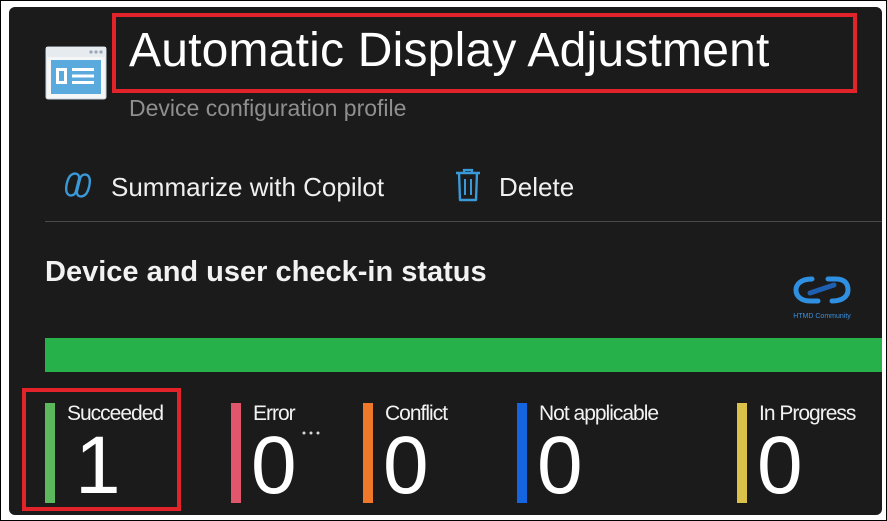 This screenshot has width=887, height=521. Describe the element at coordinates (76, 73) in the screenshot. I see `configuration-profile-icon` at that location.